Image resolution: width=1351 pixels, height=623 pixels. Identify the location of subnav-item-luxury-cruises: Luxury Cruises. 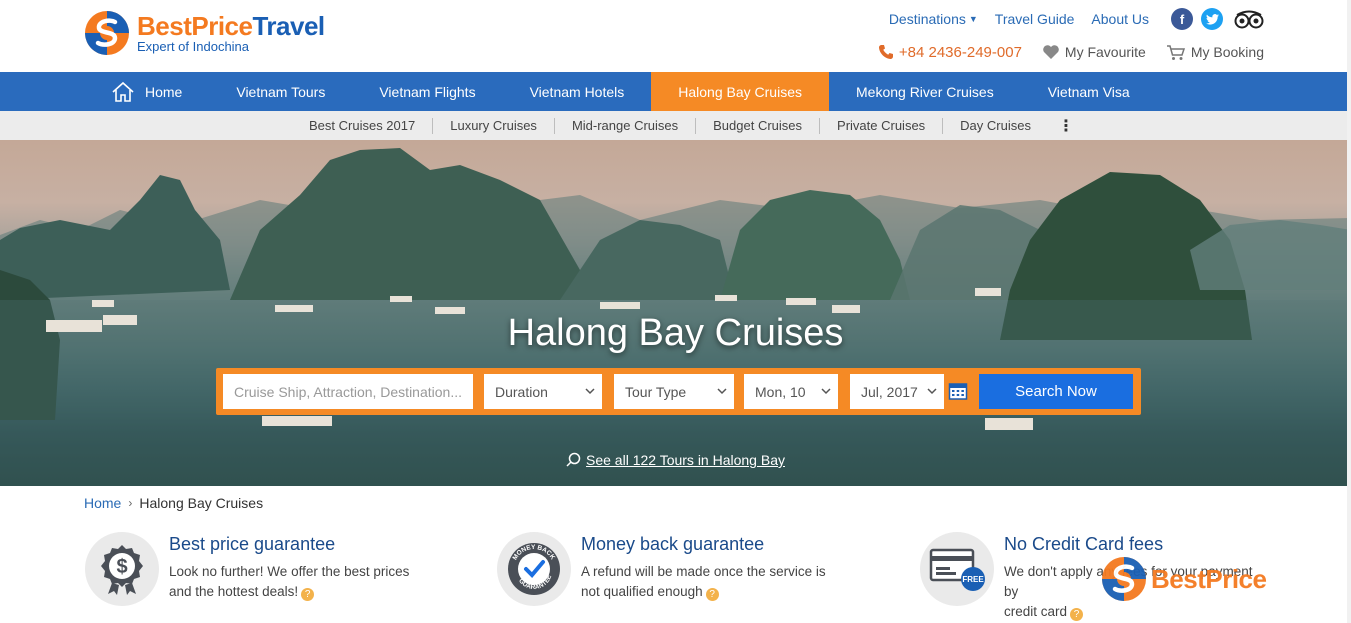
(494, 125).